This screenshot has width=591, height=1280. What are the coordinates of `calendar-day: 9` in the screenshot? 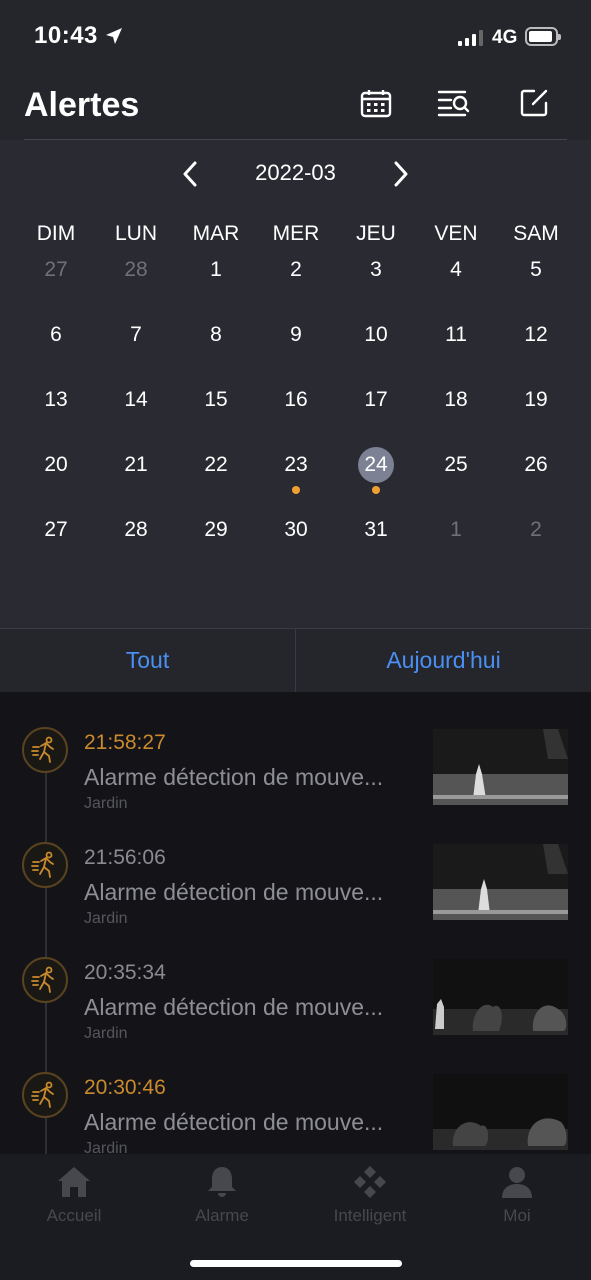 It's located at (296, 345).